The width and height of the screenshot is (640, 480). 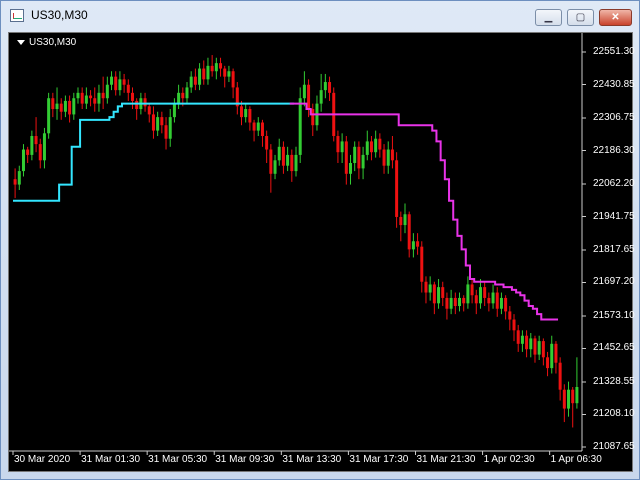 What do you see at coordinates (17, 15) in the screenshot?
I see `chart-icon` at bounding box center [17, 15].